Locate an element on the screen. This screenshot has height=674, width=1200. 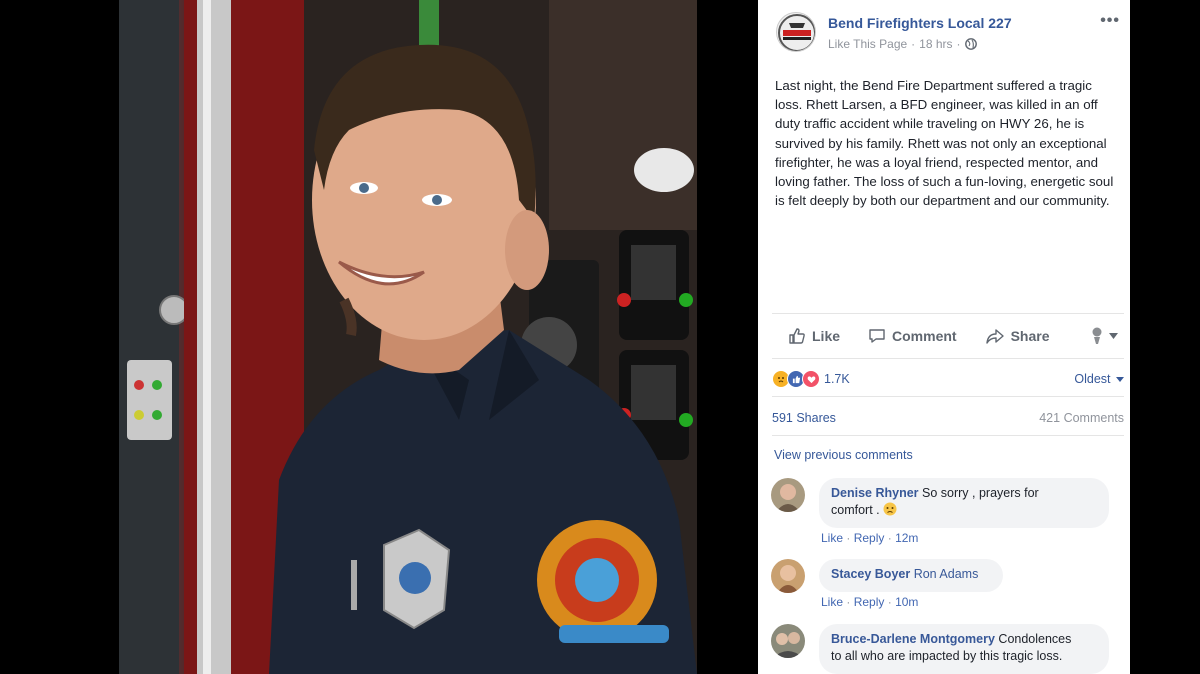
comment-author: Denise Rhyner is located at coordinates (875, 493).